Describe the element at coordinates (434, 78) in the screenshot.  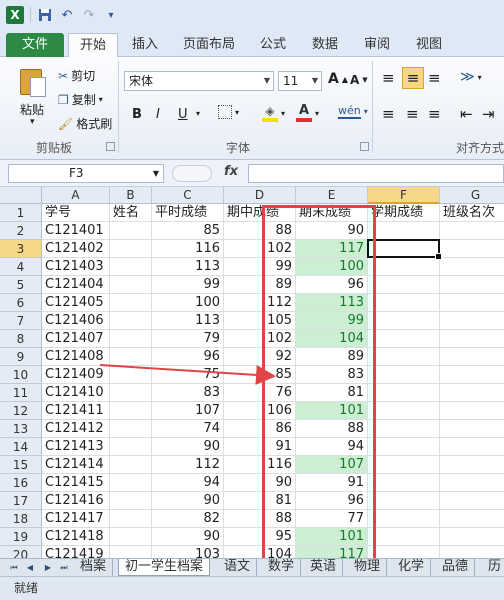
I see `align-bottom-button: ≡` at that location.